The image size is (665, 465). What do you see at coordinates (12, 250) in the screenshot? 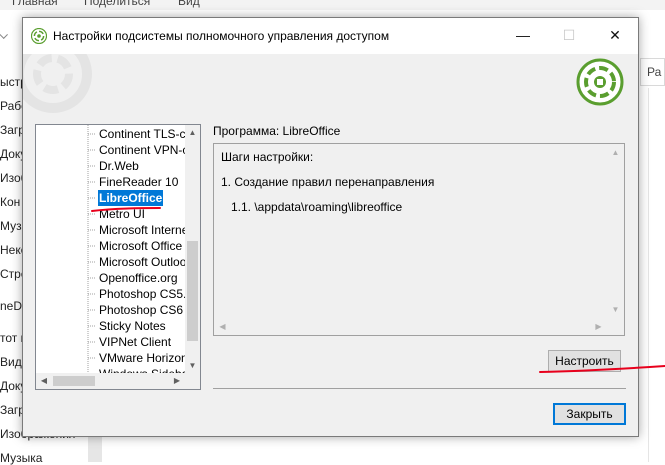
I see `nav-item: Неко` at bounding box center [12, 250].